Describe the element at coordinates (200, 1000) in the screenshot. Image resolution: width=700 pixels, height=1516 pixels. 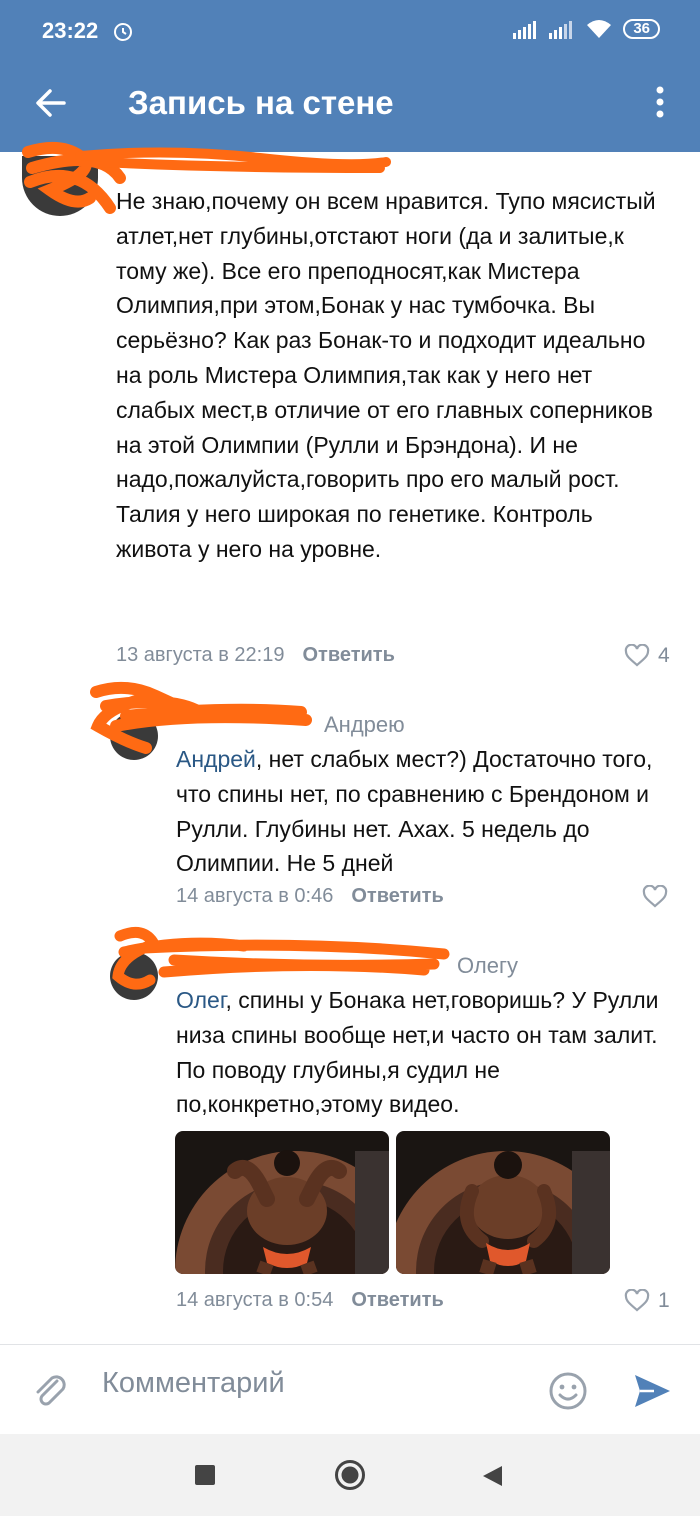
I see `mention-link: Олег` at that location.